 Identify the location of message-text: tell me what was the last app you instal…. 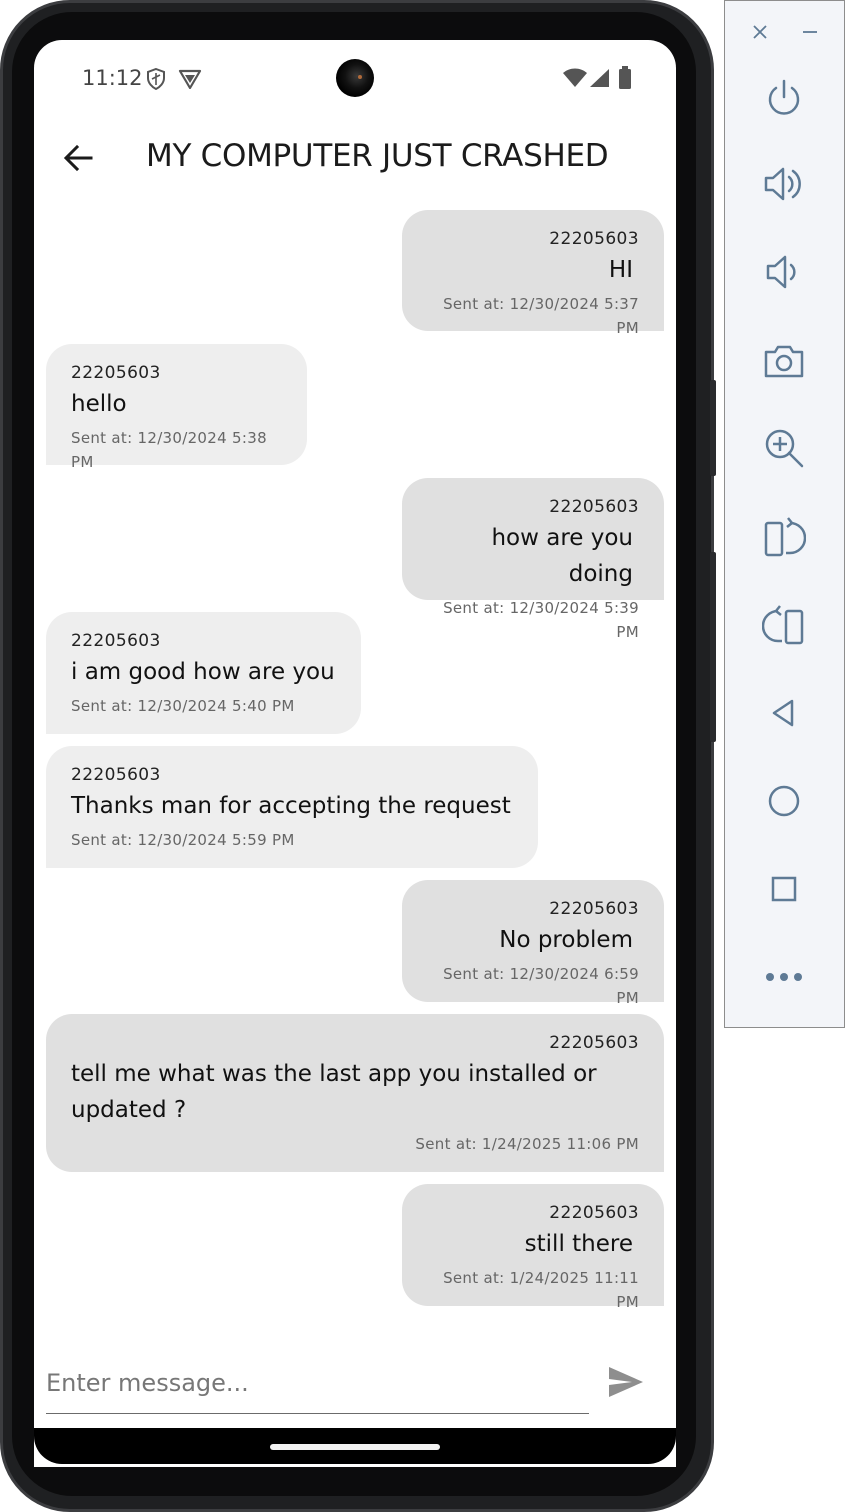
(334, 1092).